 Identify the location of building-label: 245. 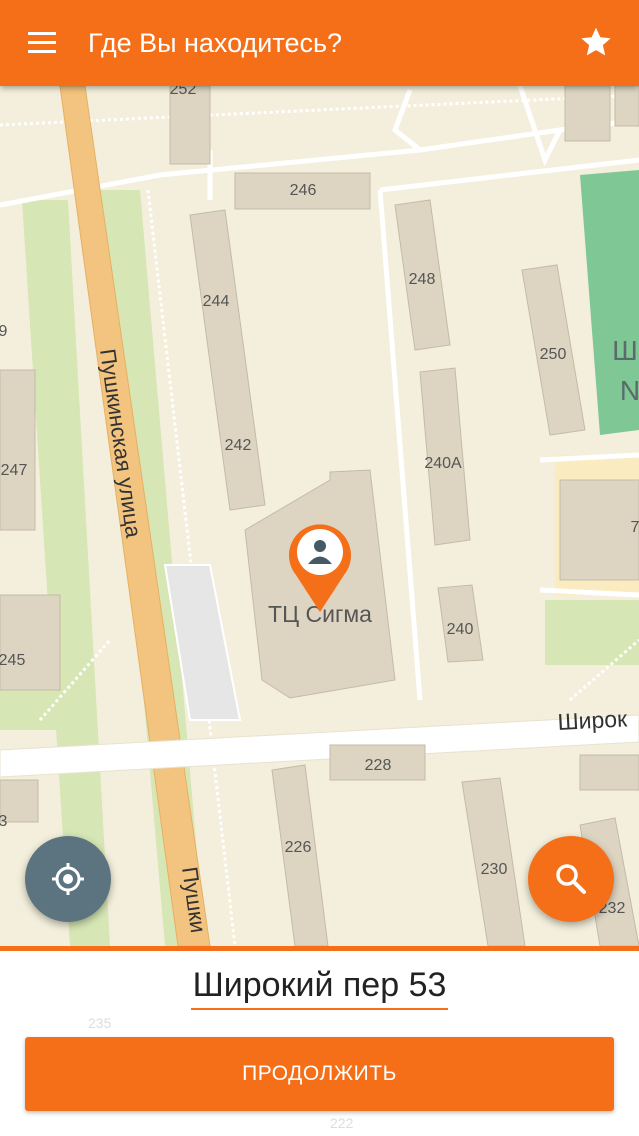
(12, 660).